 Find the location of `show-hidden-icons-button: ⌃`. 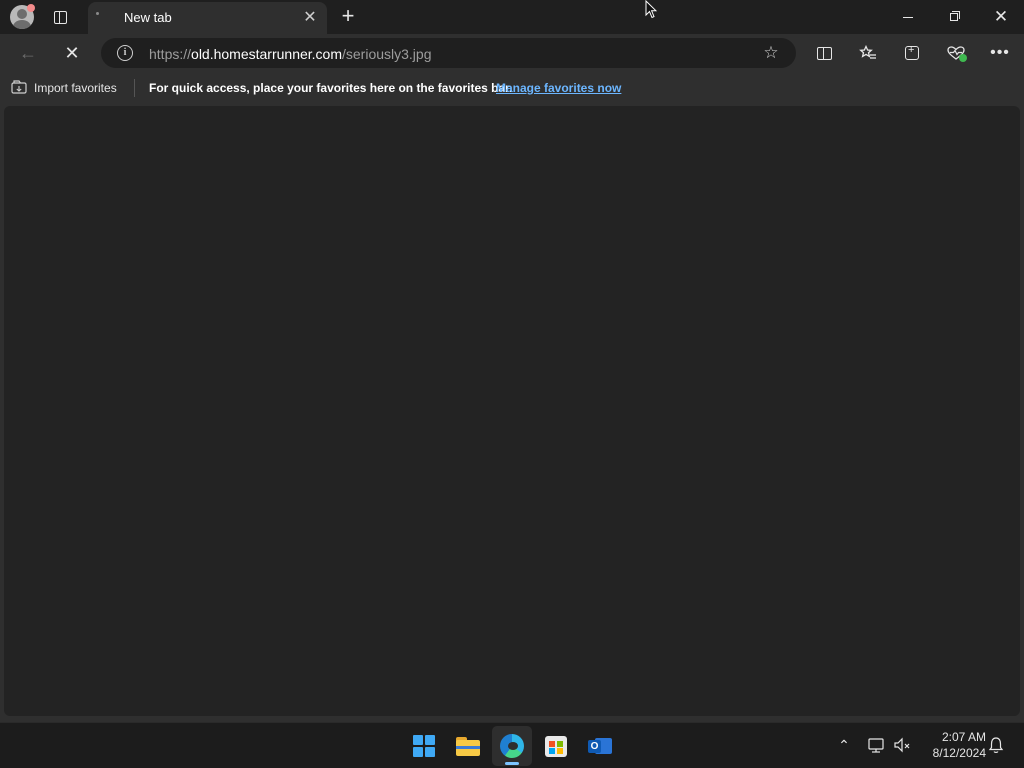

show-hidden-icons-button: ⌃ is located at coordinates (844, 745).